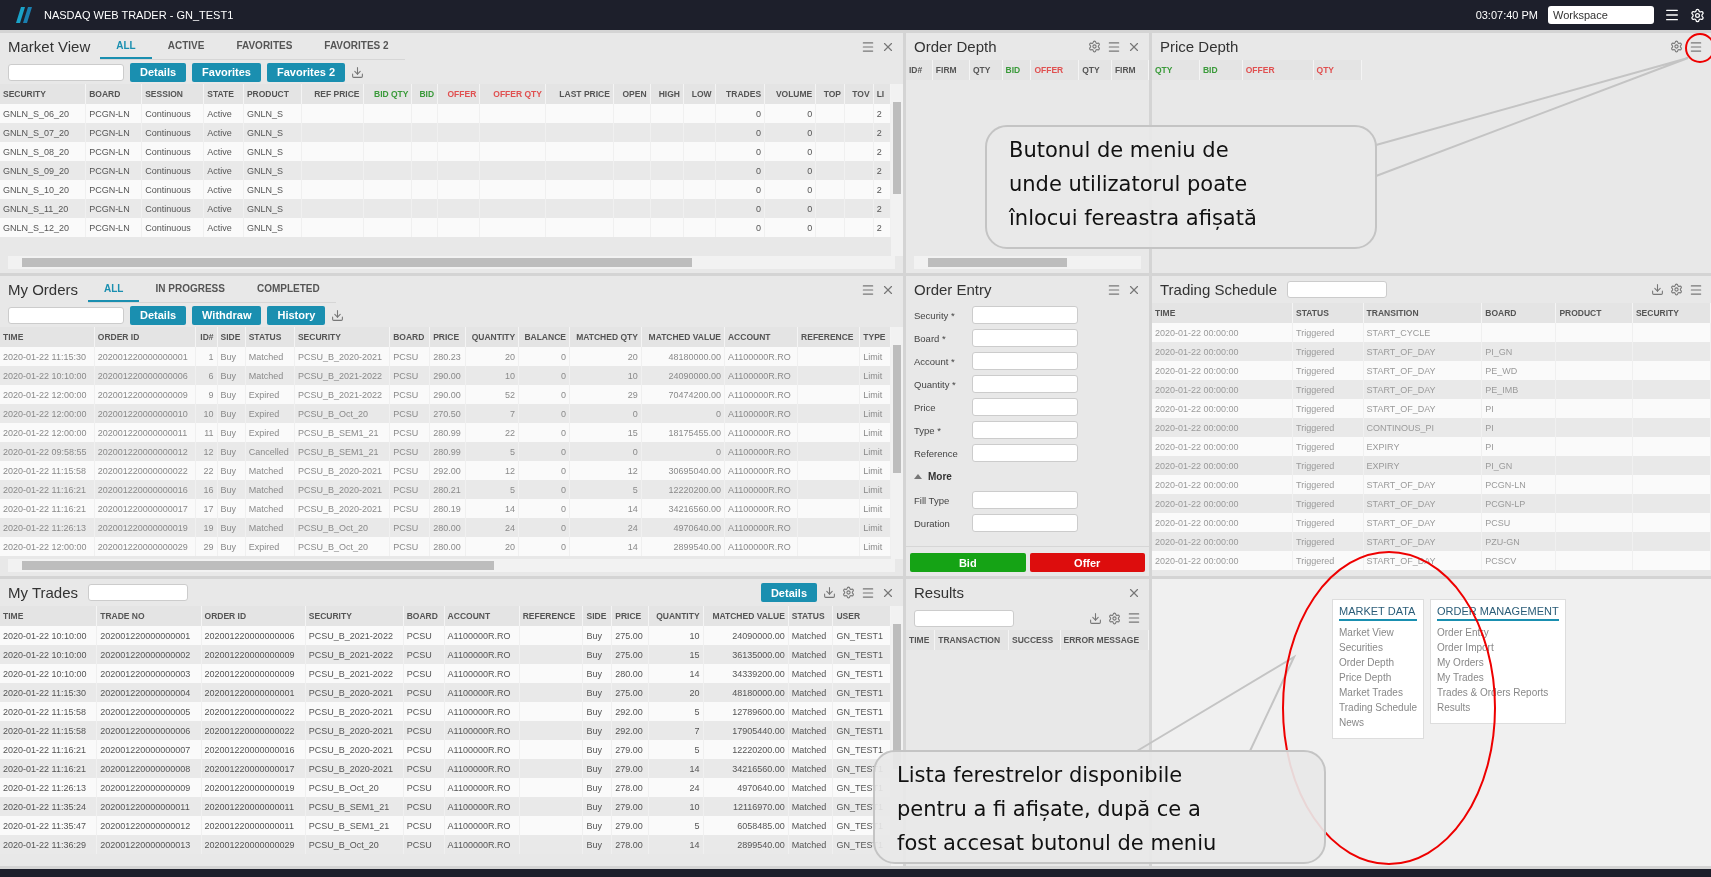 The width and height of the screenshot is (1711, 877). What do you see at coordinates (227, 315) in the screenshot?
I see `toolbar-button: Withdraw` at bounding box center [227, 315].